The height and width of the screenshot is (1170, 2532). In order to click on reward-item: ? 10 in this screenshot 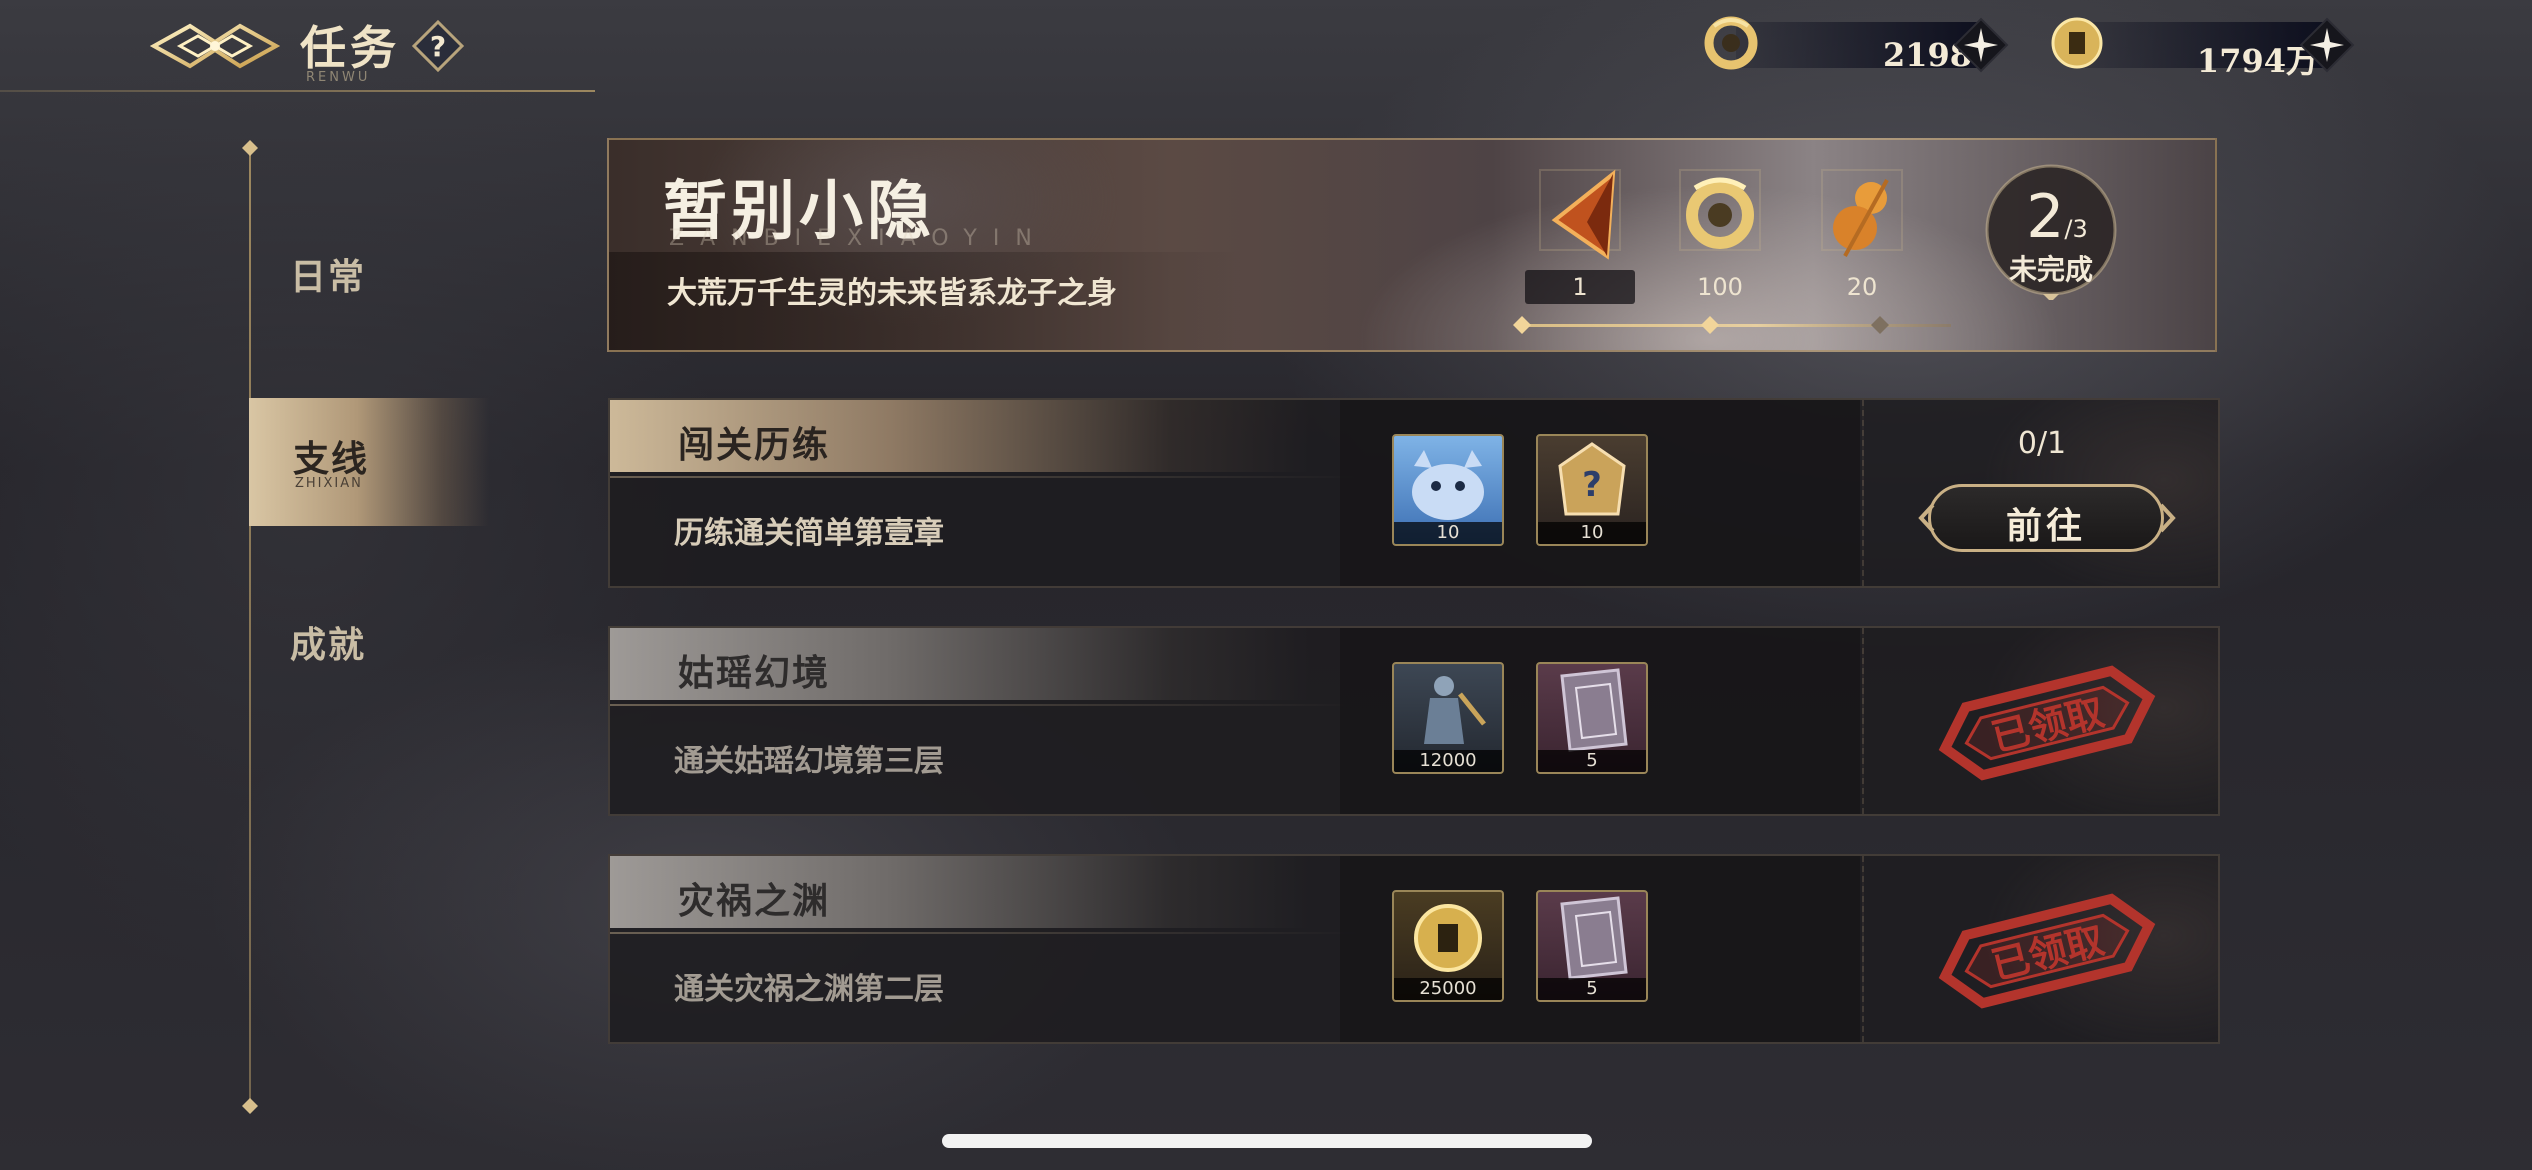, I will do `click(1592, 490)`.